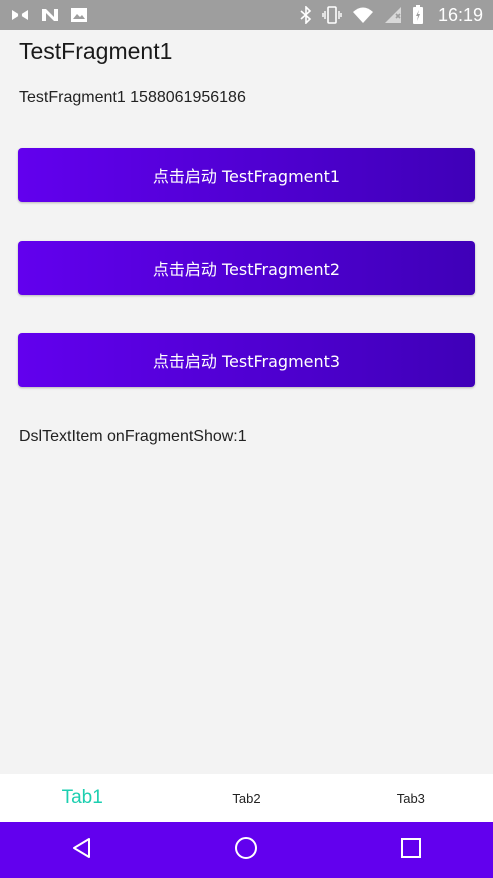 Image resolution: width=493 pixels, height=878 pixels. I want to click on button-label: 点击启动 TestFragment1, so click(246, 176).